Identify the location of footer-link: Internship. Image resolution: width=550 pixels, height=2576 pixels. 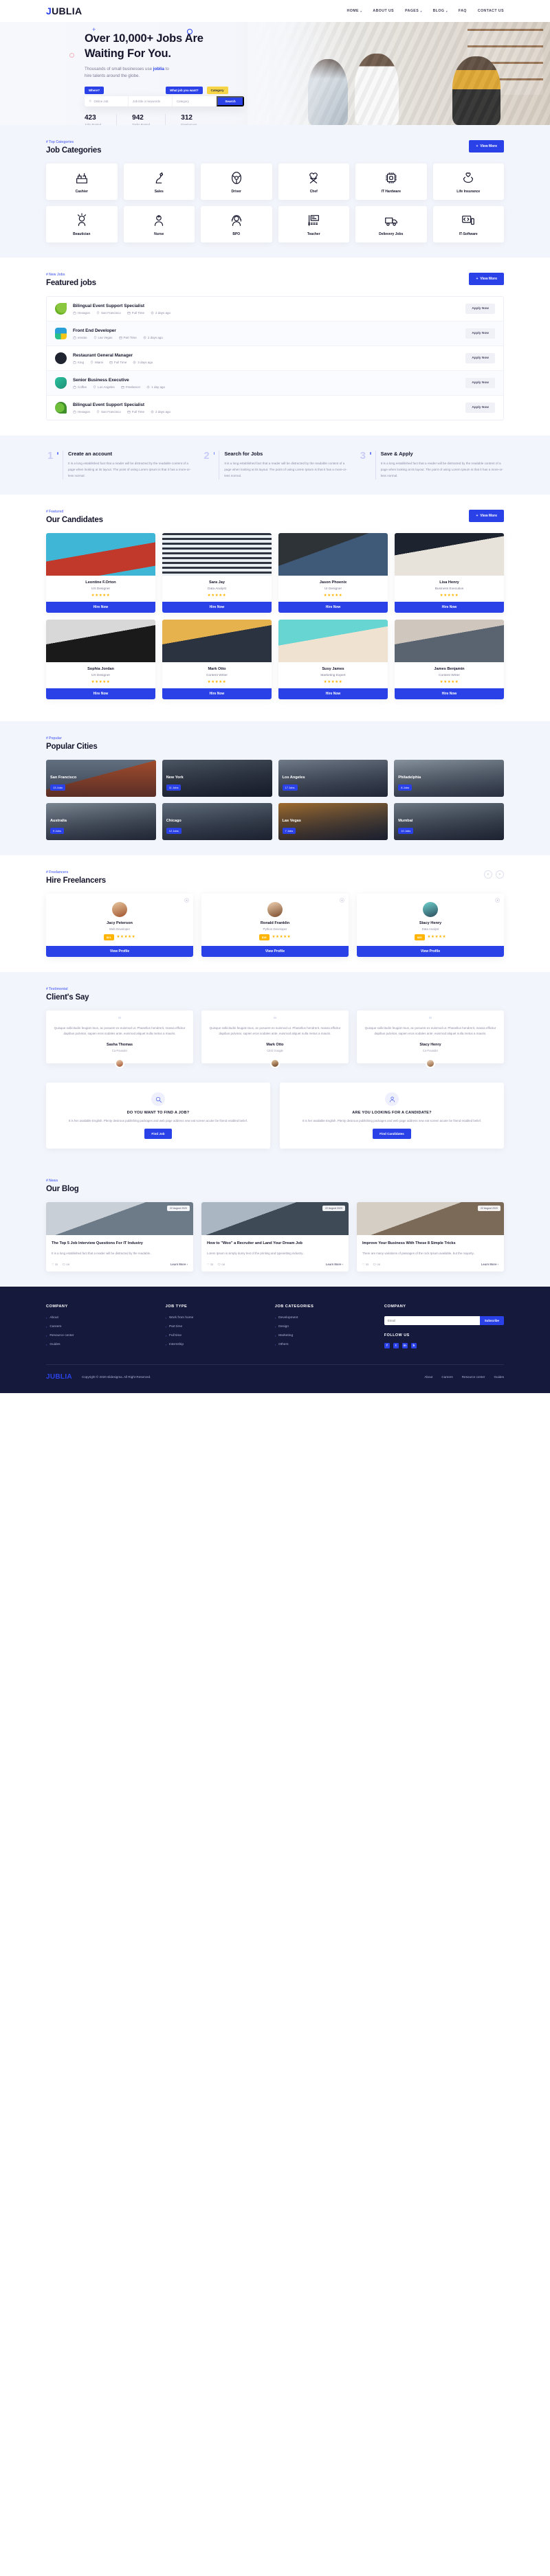
(215, 1344).